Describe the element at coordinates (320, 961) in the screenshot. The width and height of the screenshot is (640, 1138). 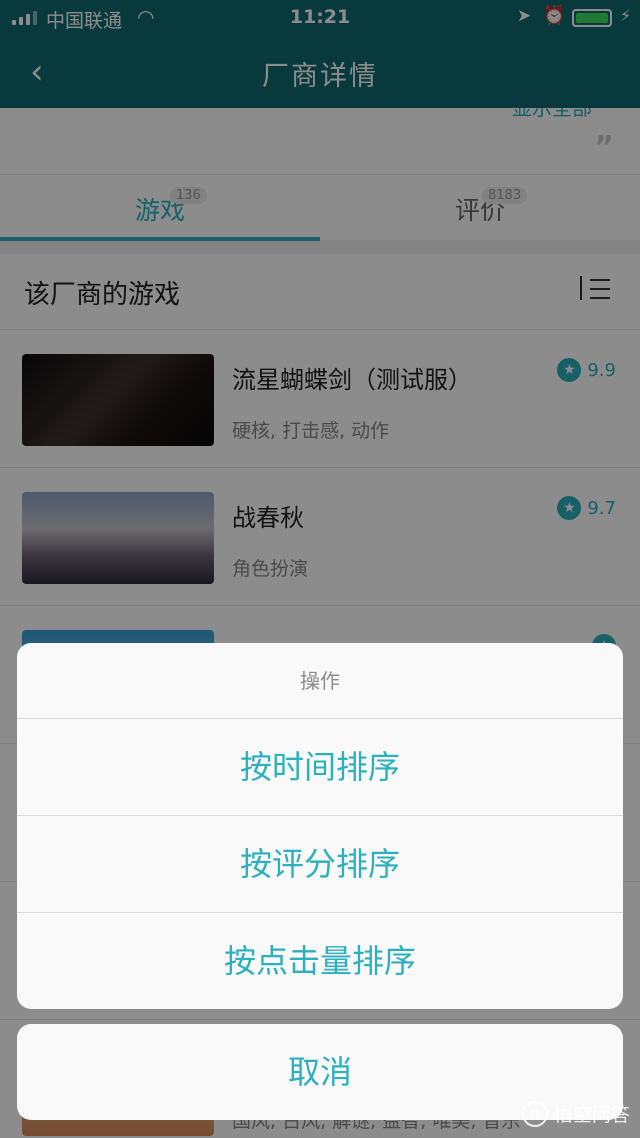
I see `sort-by-clicks-button: 按点击量排序` at that location.